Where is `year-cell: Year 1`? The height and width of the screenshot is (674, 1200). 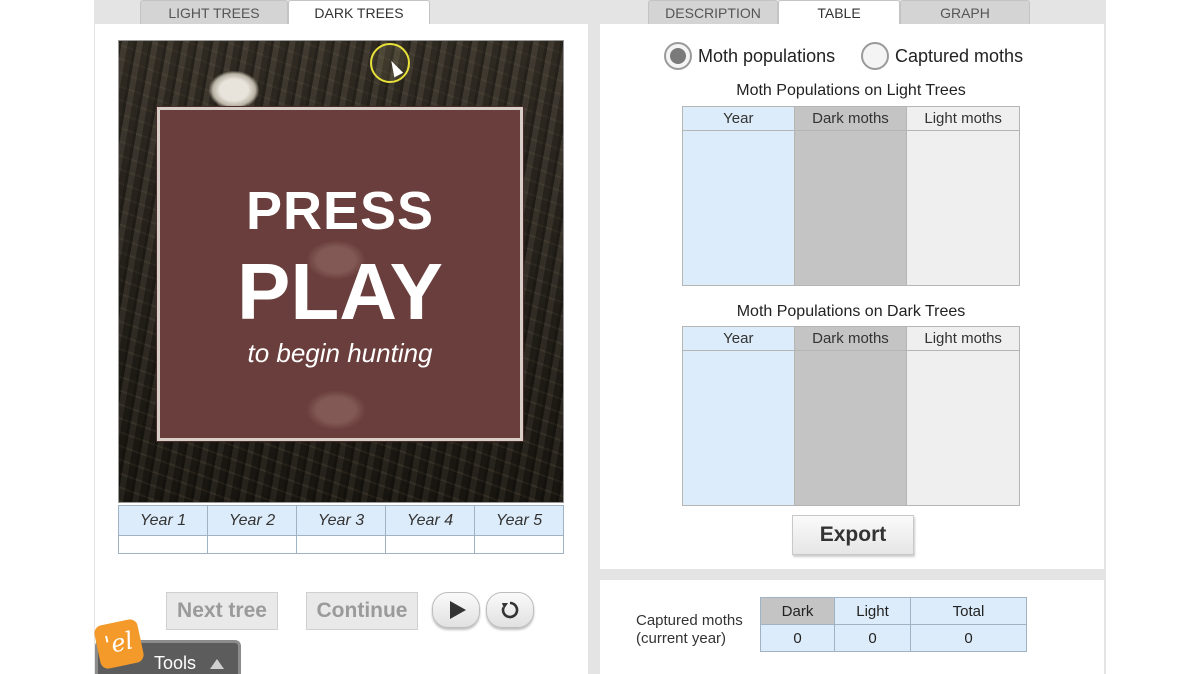
year-cell: Year 1 is located at coordinates (163, 520).